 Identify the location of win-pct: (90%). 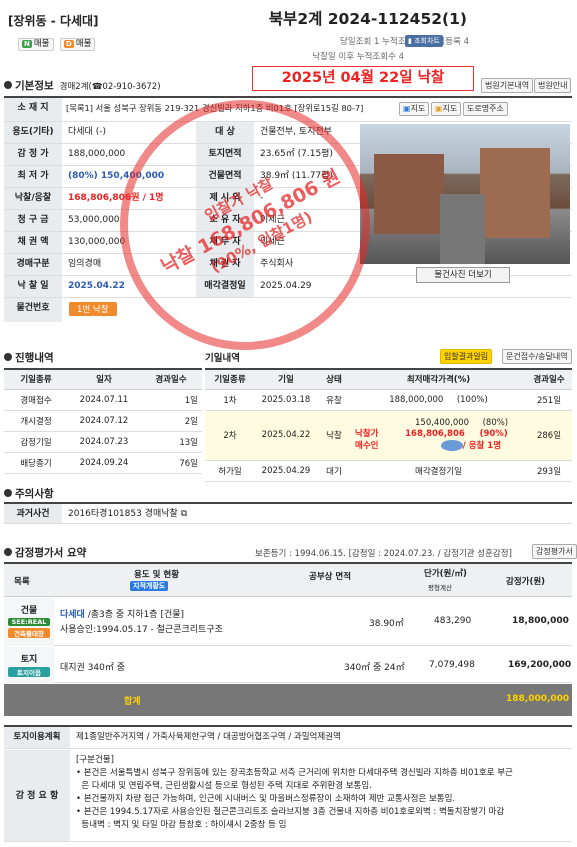
(493, 434).